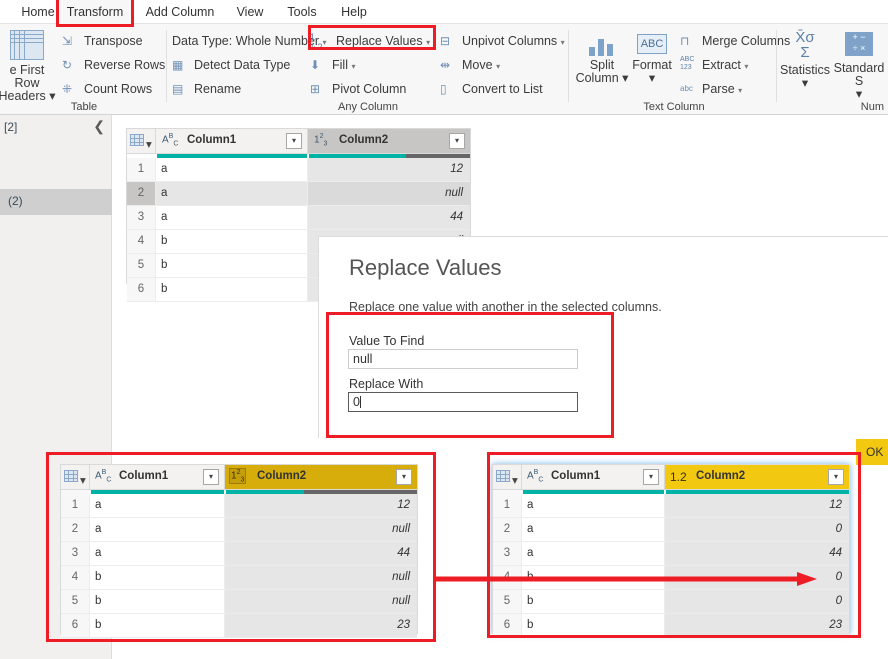 This screenshot has width=888, height=659. Describe the element at coordinates (872, 452) in the screenshot. I see `ok-button: OK` at that location.